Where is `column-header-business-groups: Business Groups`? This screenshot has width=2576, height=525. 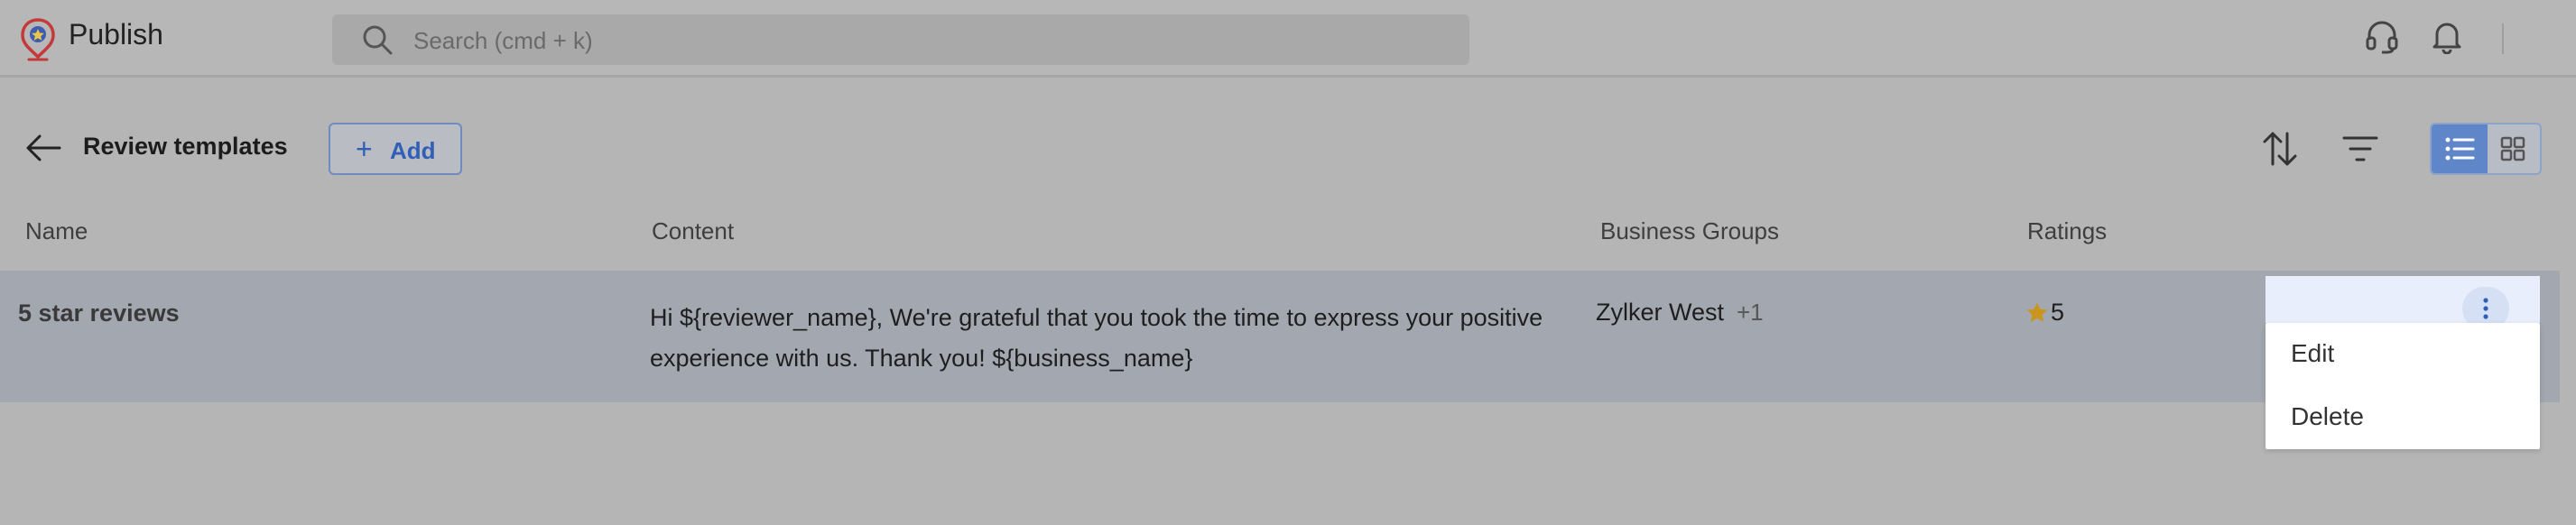
column-header-business-groups: Business Groups is located at coordinates (1689, 231).